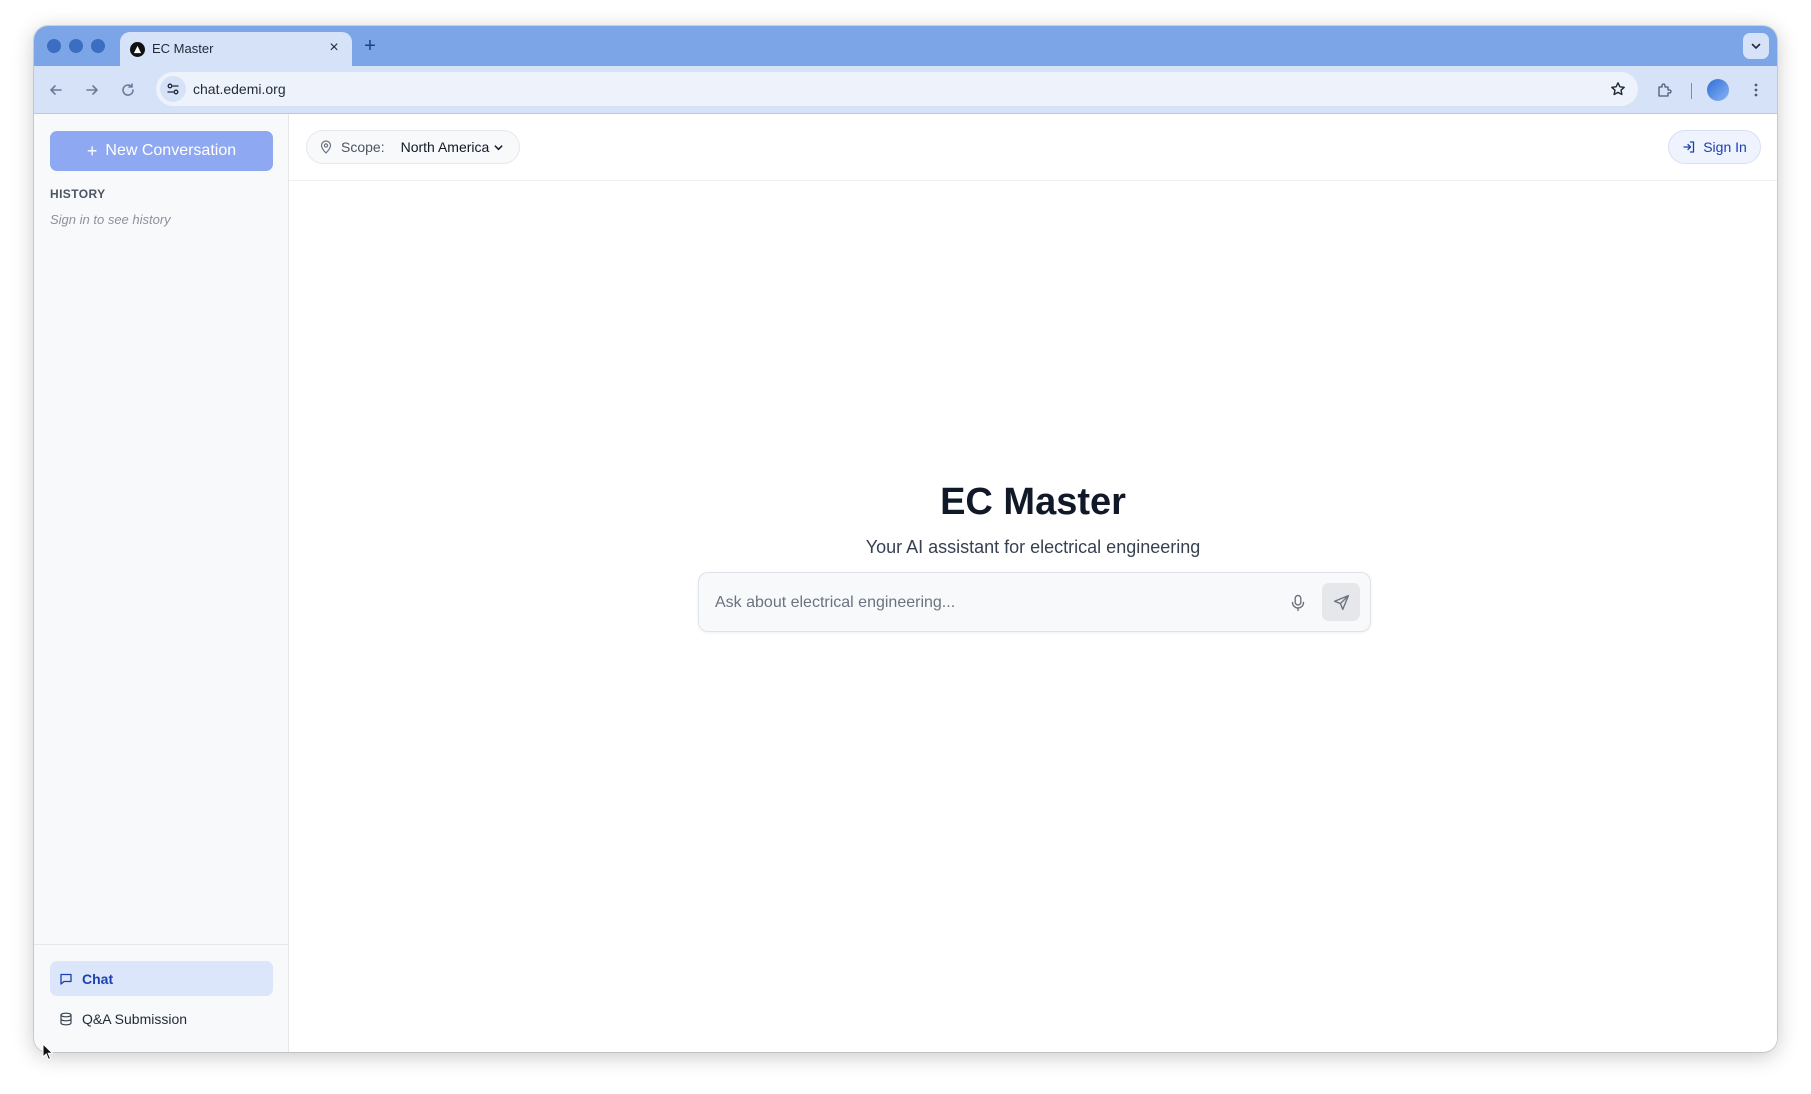  Describe the element at coordinates (239, 89) in the screenshot. I see `url-text: chat.edemi.org` at that location.